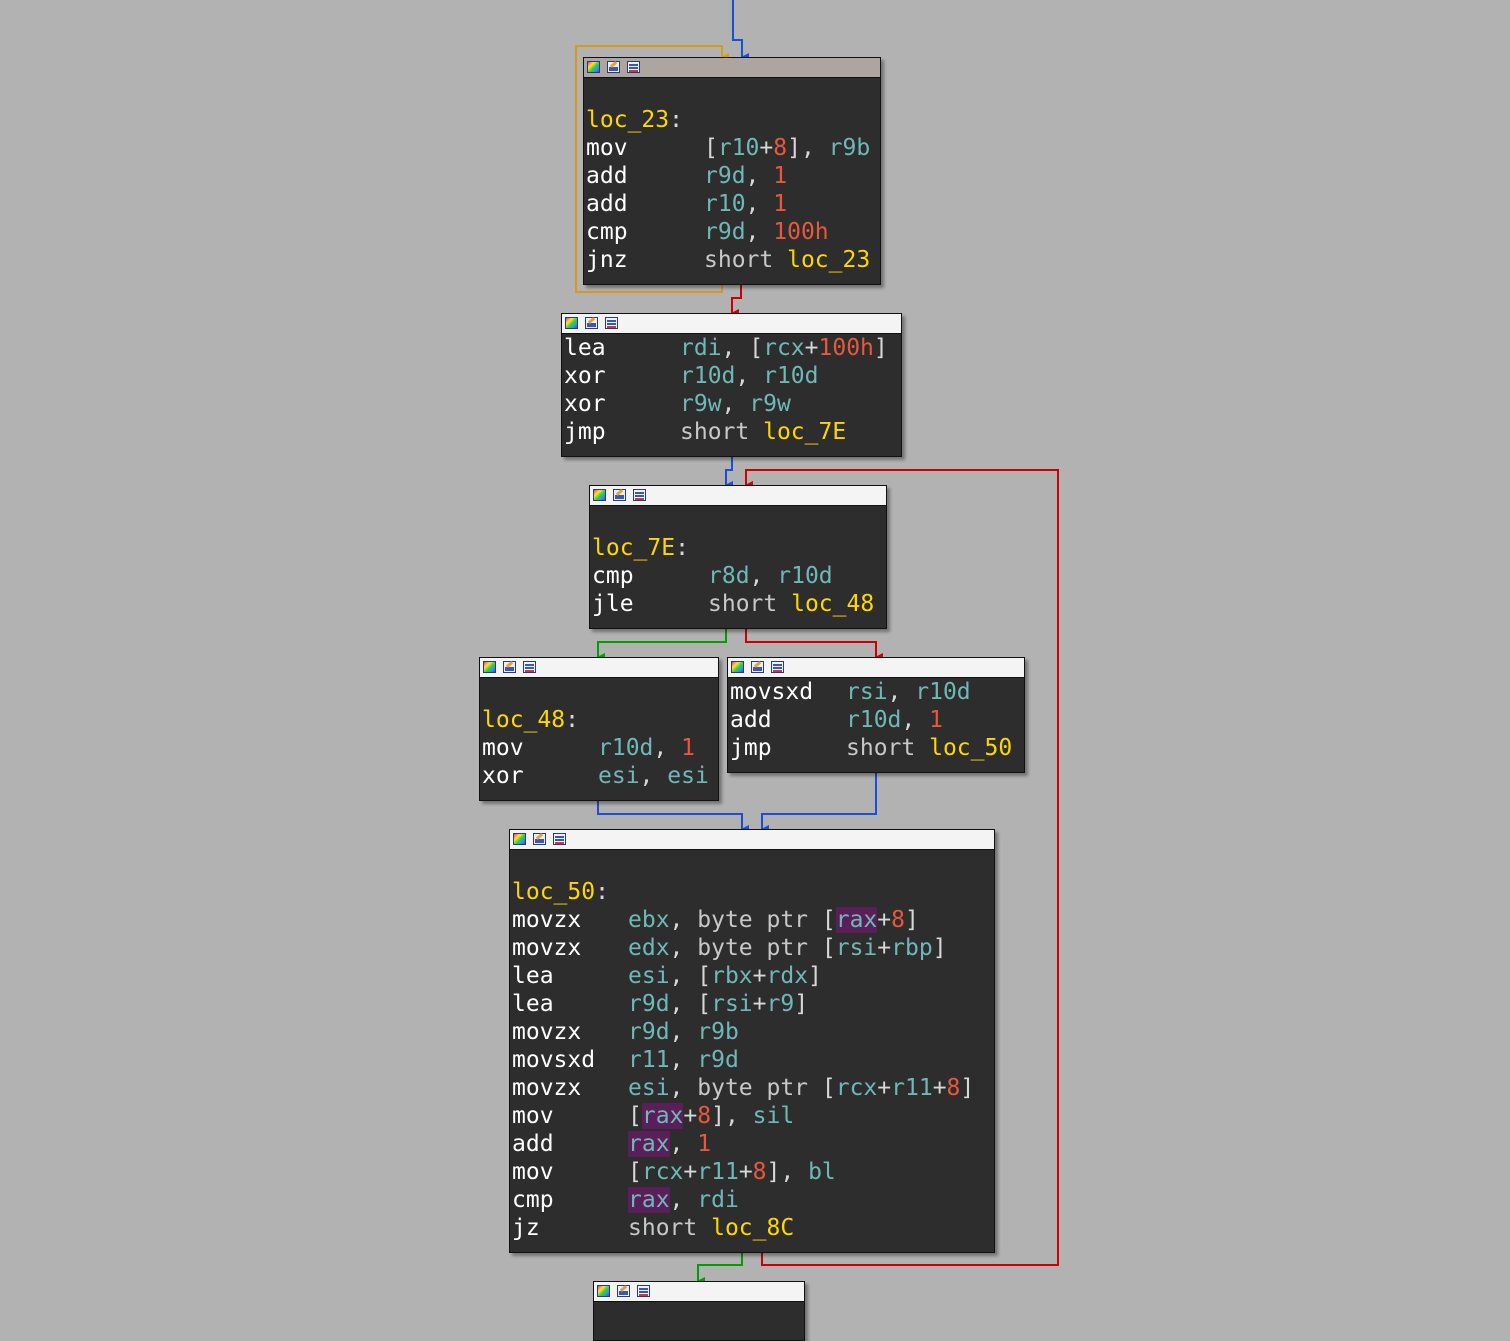 Image resolution: width=1510 pixels, height=1341 pixels. Describe the element at coordinates (733, 120) in the screenshot. I see `code-label: loc_23:` at that location.